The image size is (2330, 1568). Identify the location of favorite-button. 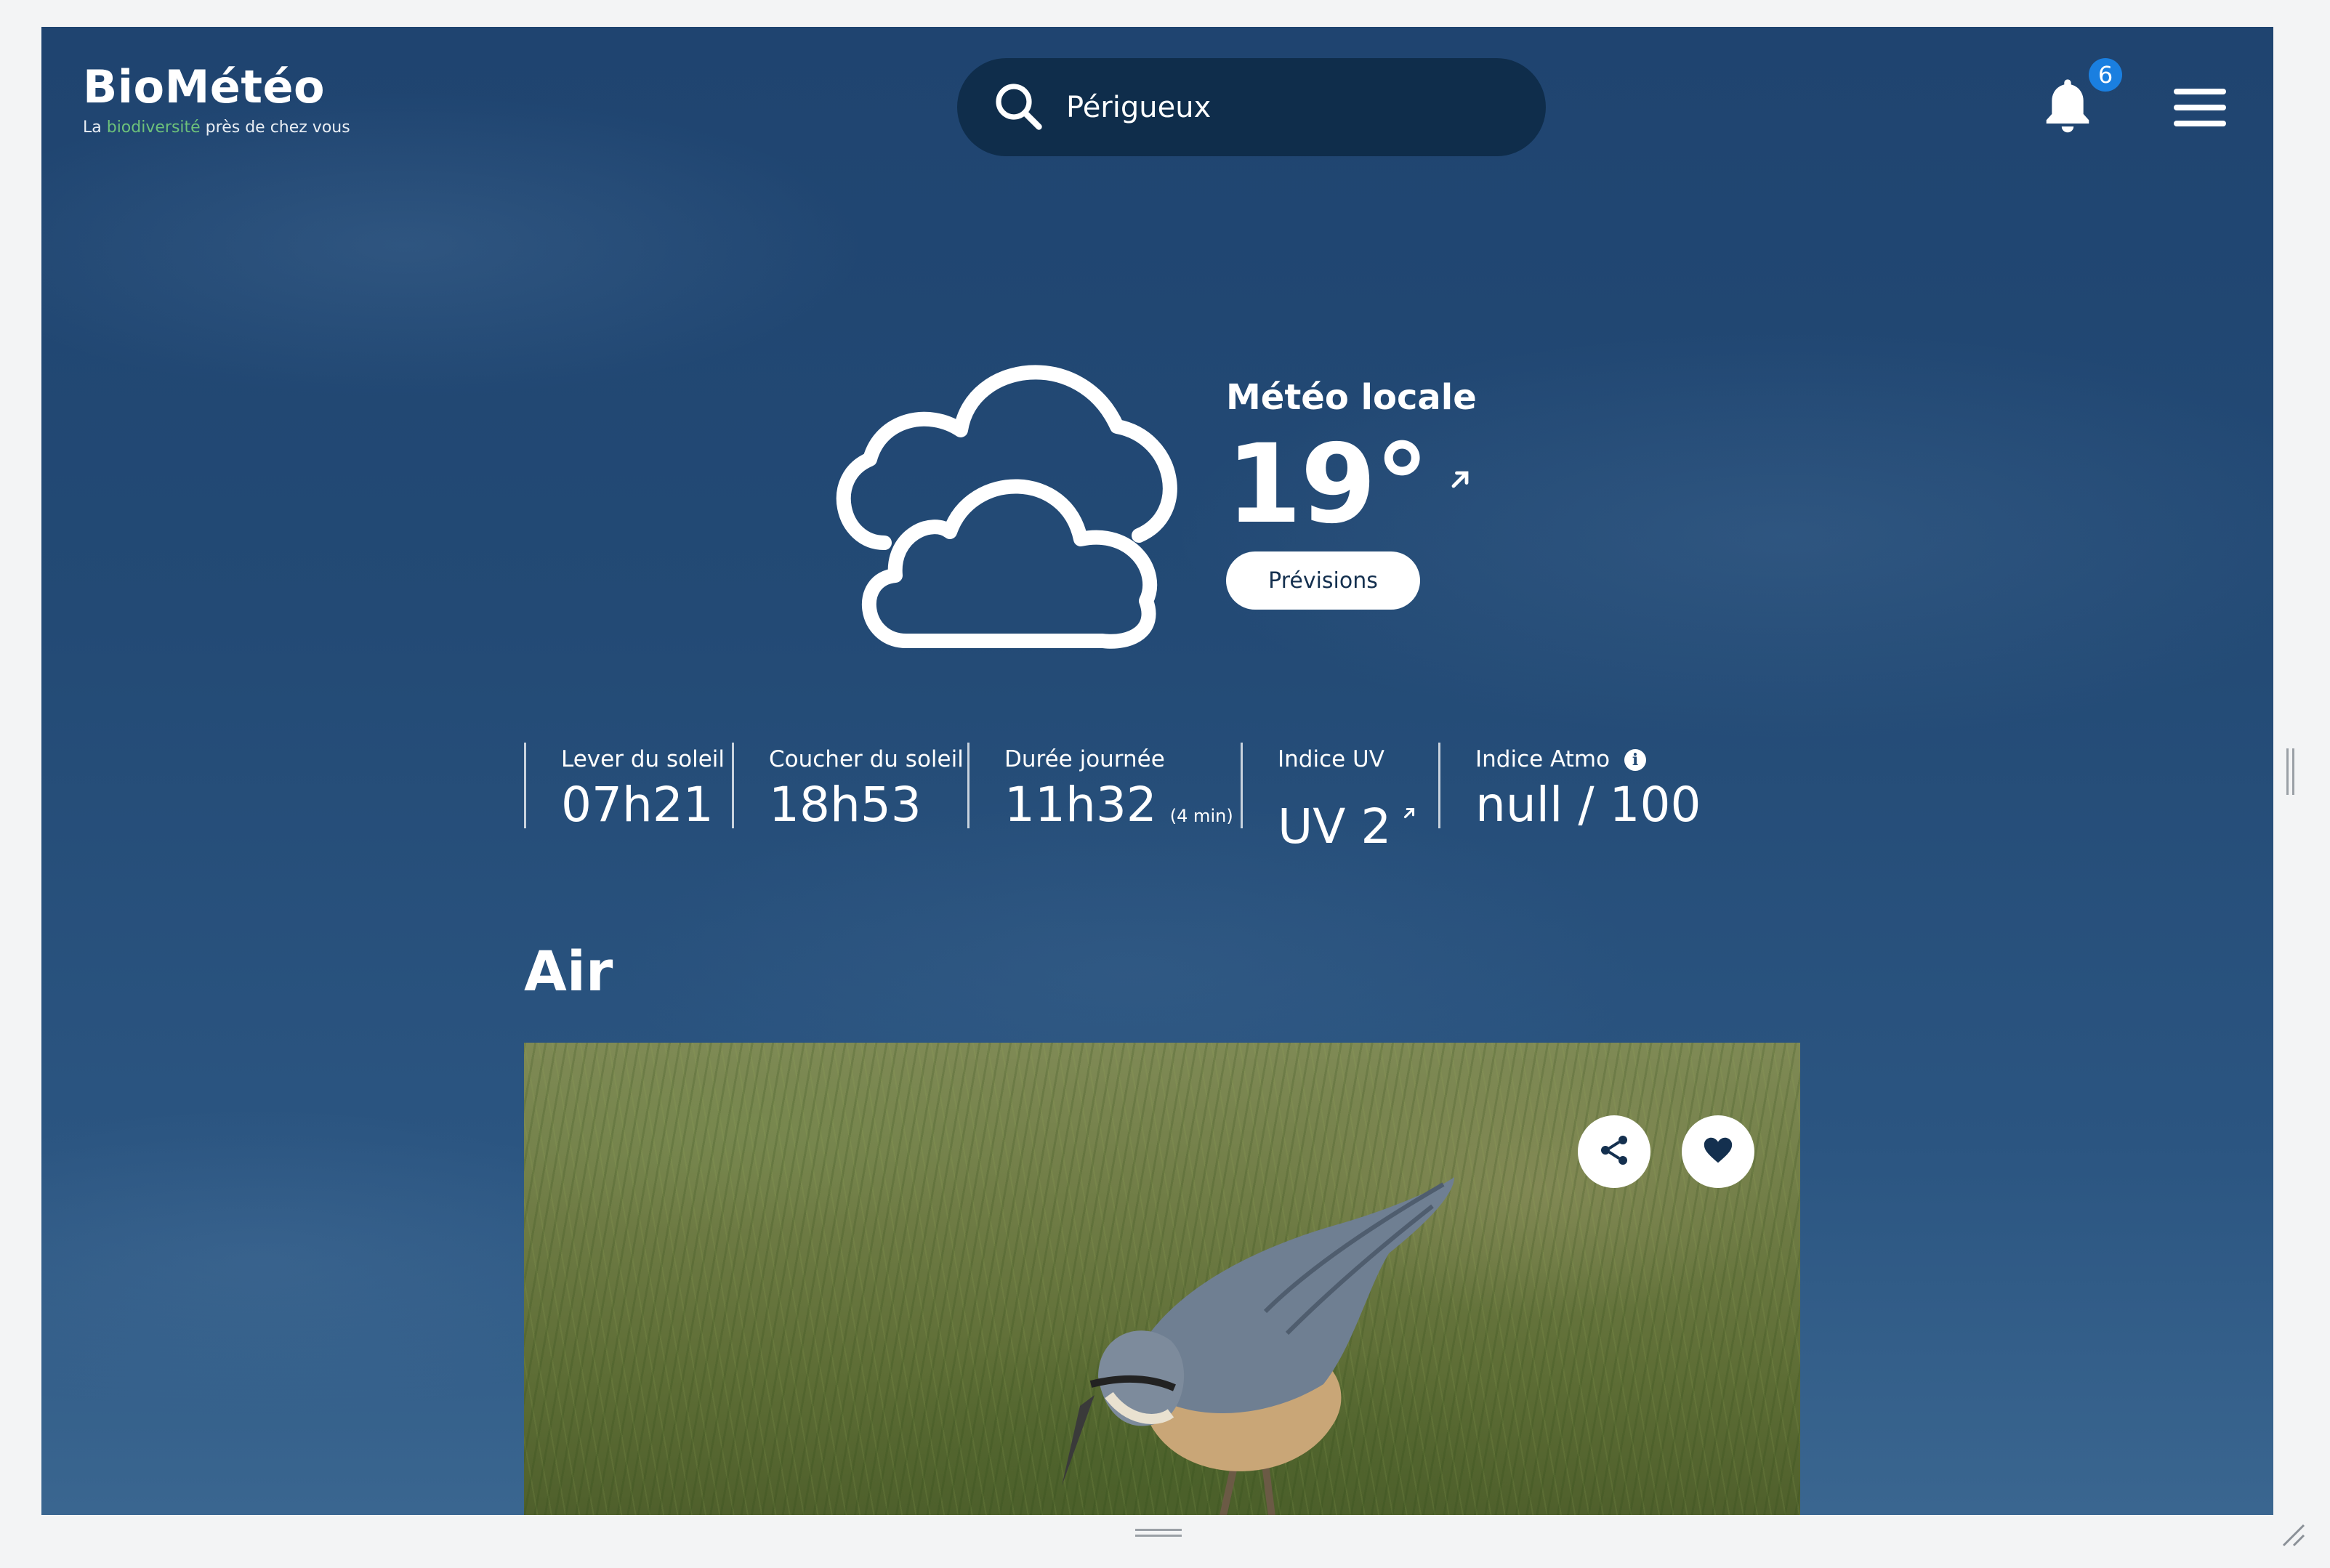
(1718, 1151).